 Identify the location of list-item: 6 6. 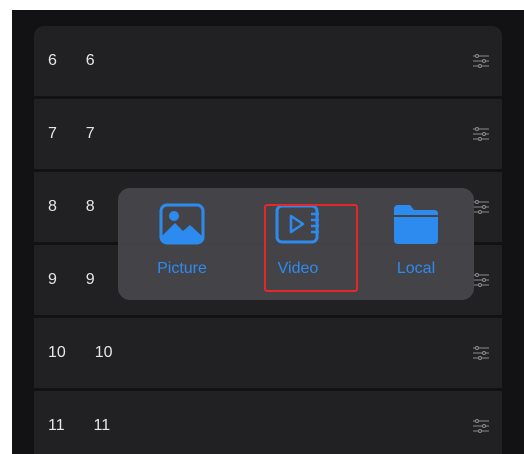
(268, 61).